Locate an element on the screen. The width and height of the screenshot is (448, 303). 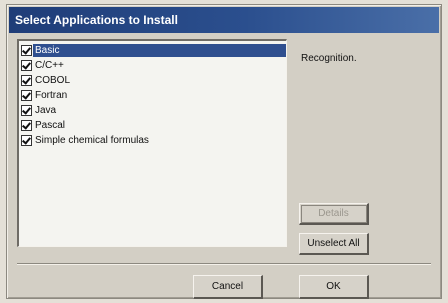
dialog-title: Select Applications to Install is located at coordinates (96, 20).